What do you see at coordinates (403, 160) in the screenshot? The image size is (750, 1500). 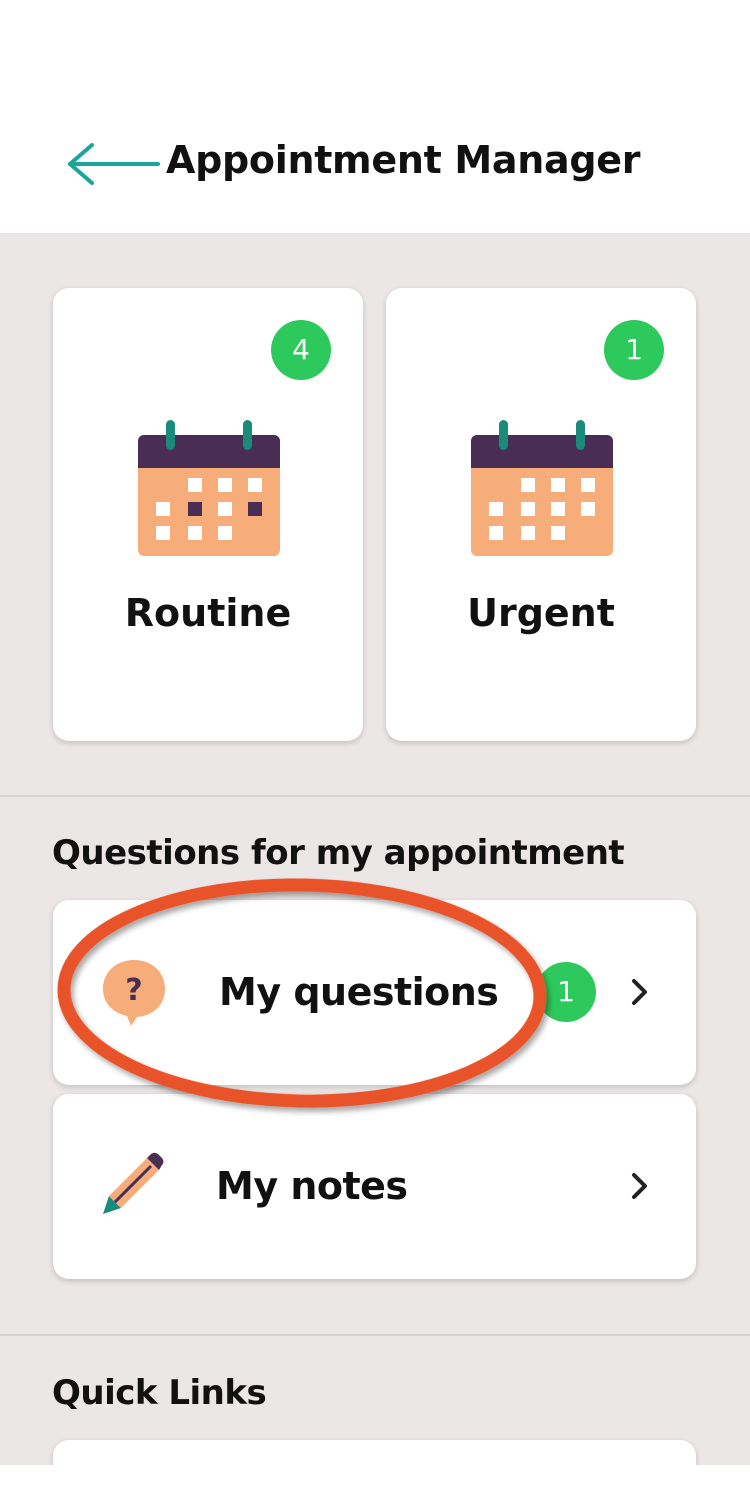 I see `page-title: Appointment Manager` at bounding box center [403, 160].